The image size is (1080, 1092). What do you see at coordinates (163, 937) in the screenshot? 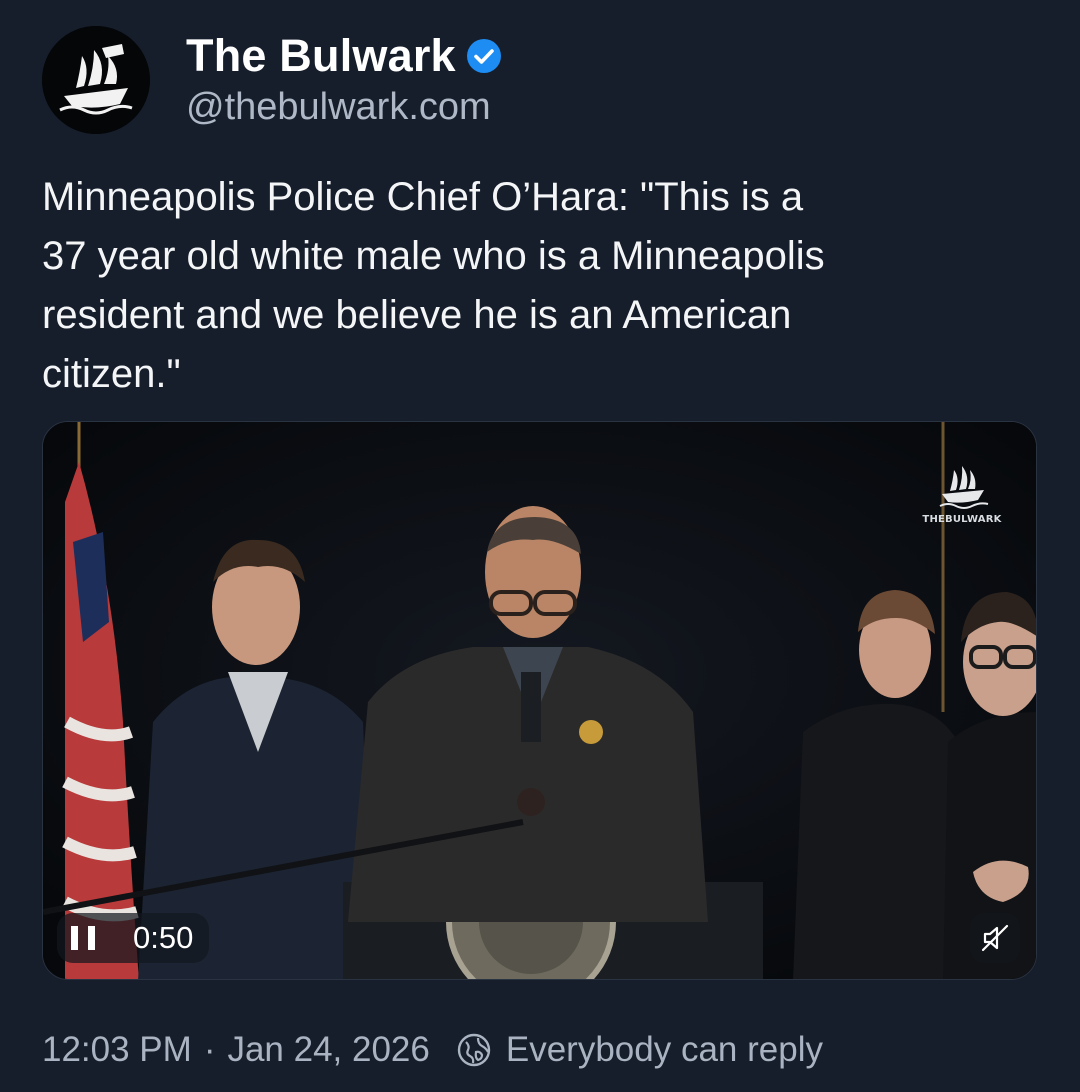
I see `video-time: 0:50` at bounding box center [163, 937].